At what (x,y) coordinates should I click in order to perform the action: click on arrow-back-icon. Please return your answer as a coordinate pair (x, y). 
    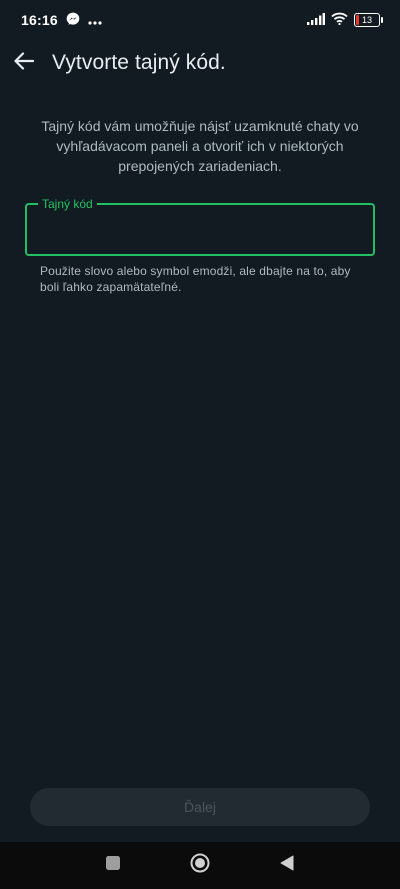
    Looking at the image, I should click on (24, 63).